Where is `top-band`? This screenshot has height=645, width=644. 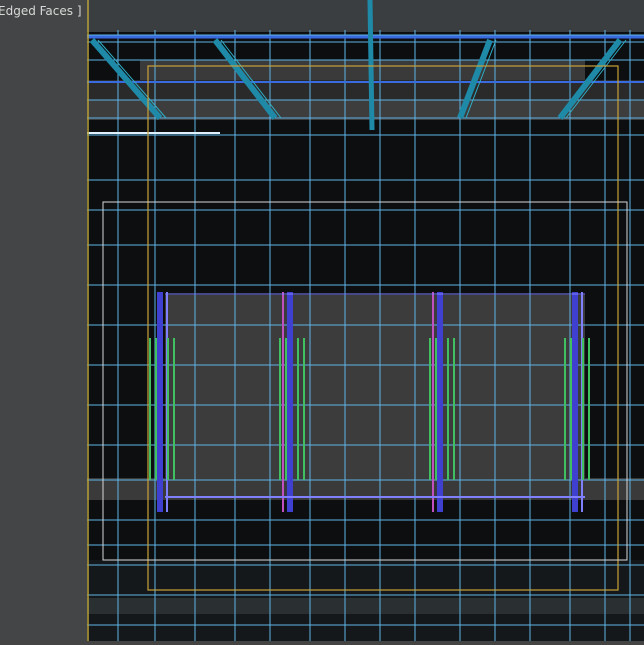
top-band is located at coordinates (365, 16).